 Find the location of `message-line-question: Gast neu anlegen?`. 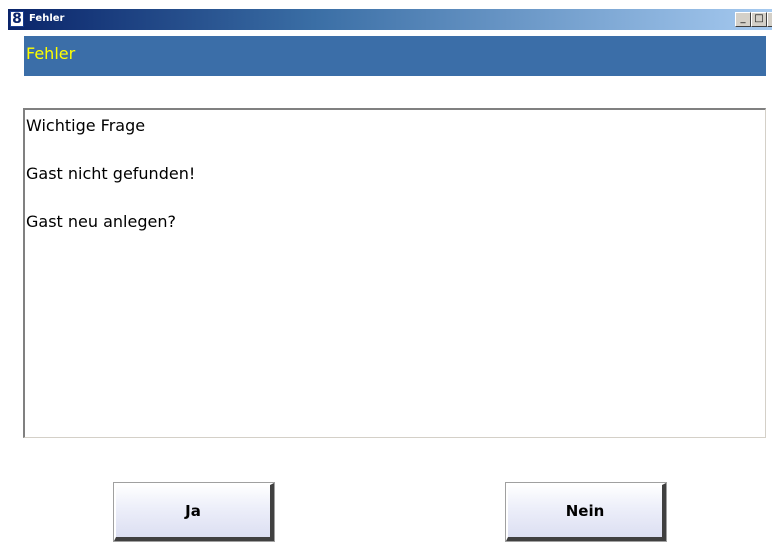

message-line-question: Gast neu anlegen? is located at coordinates (101, 221).